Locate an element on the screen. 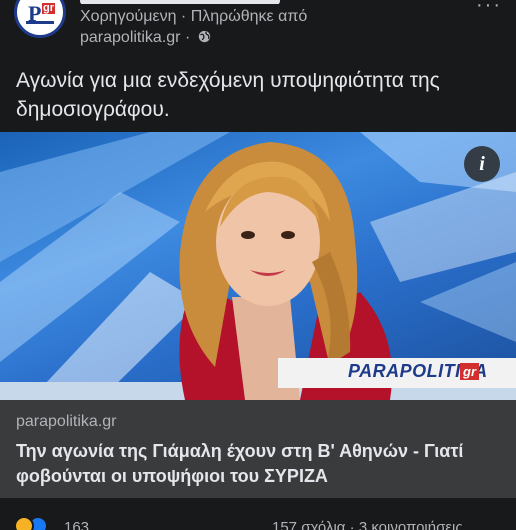 This screenshot has height=530, width=516. link-domain: parapolitika.gr is located at coordinates (66, 421).